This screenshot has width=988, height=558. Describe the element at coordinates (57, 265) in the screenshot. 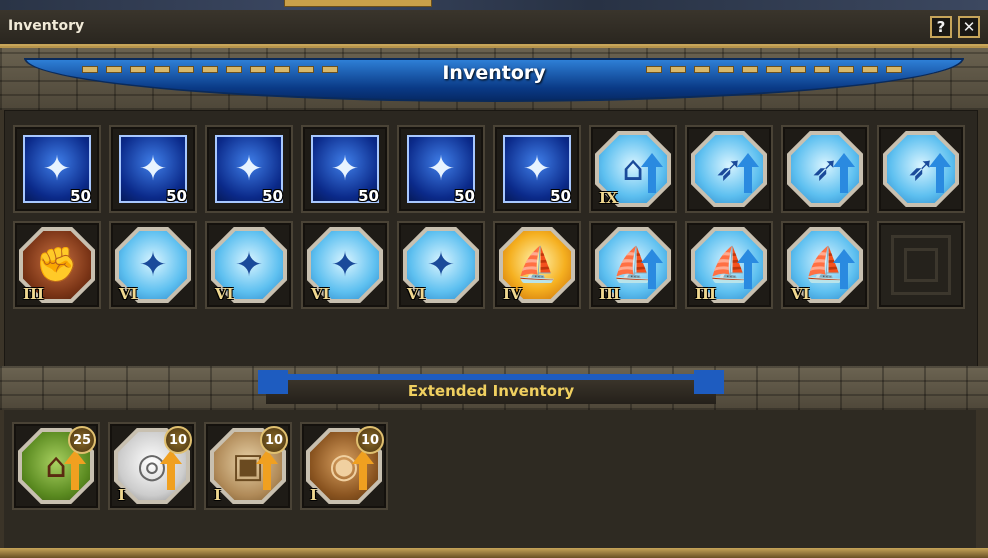

I see `inventory-slot: ✊ III` at that location.